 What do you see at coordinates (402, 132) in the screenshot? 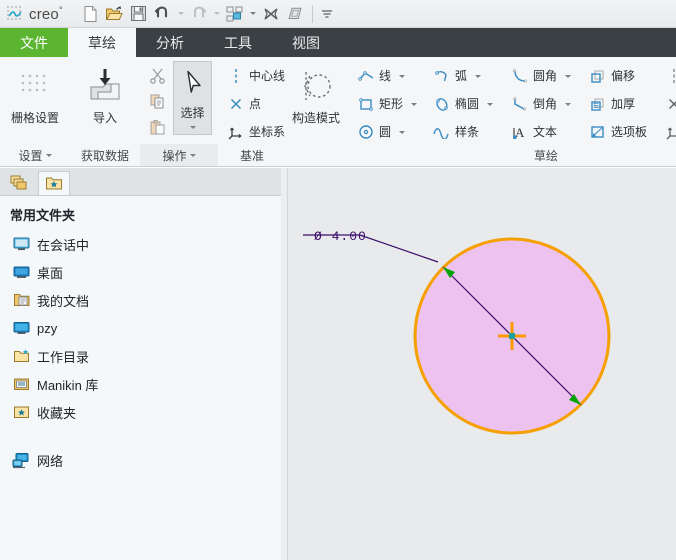
I see `circle-dropdown-caret` at bounding box center [402, 132].